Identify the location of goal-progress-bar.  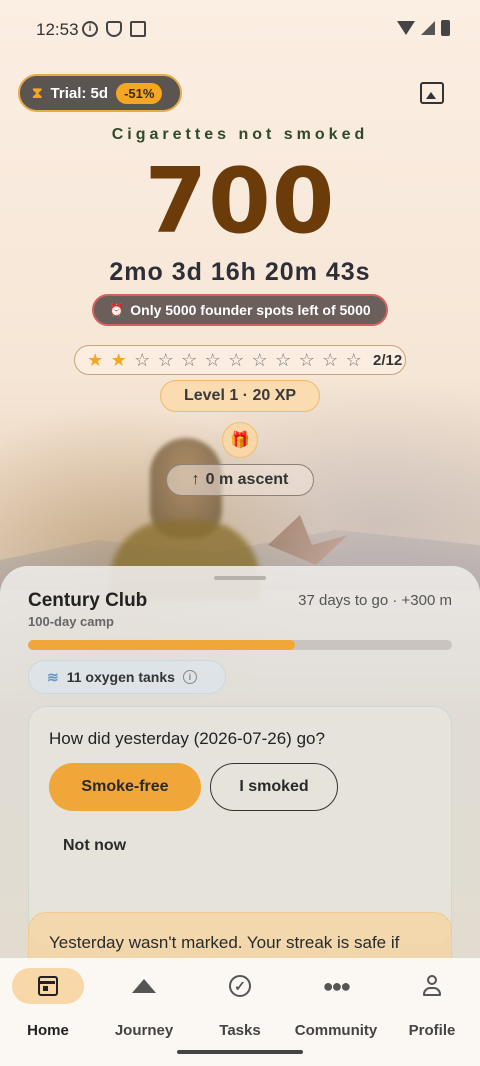
(240, 645).